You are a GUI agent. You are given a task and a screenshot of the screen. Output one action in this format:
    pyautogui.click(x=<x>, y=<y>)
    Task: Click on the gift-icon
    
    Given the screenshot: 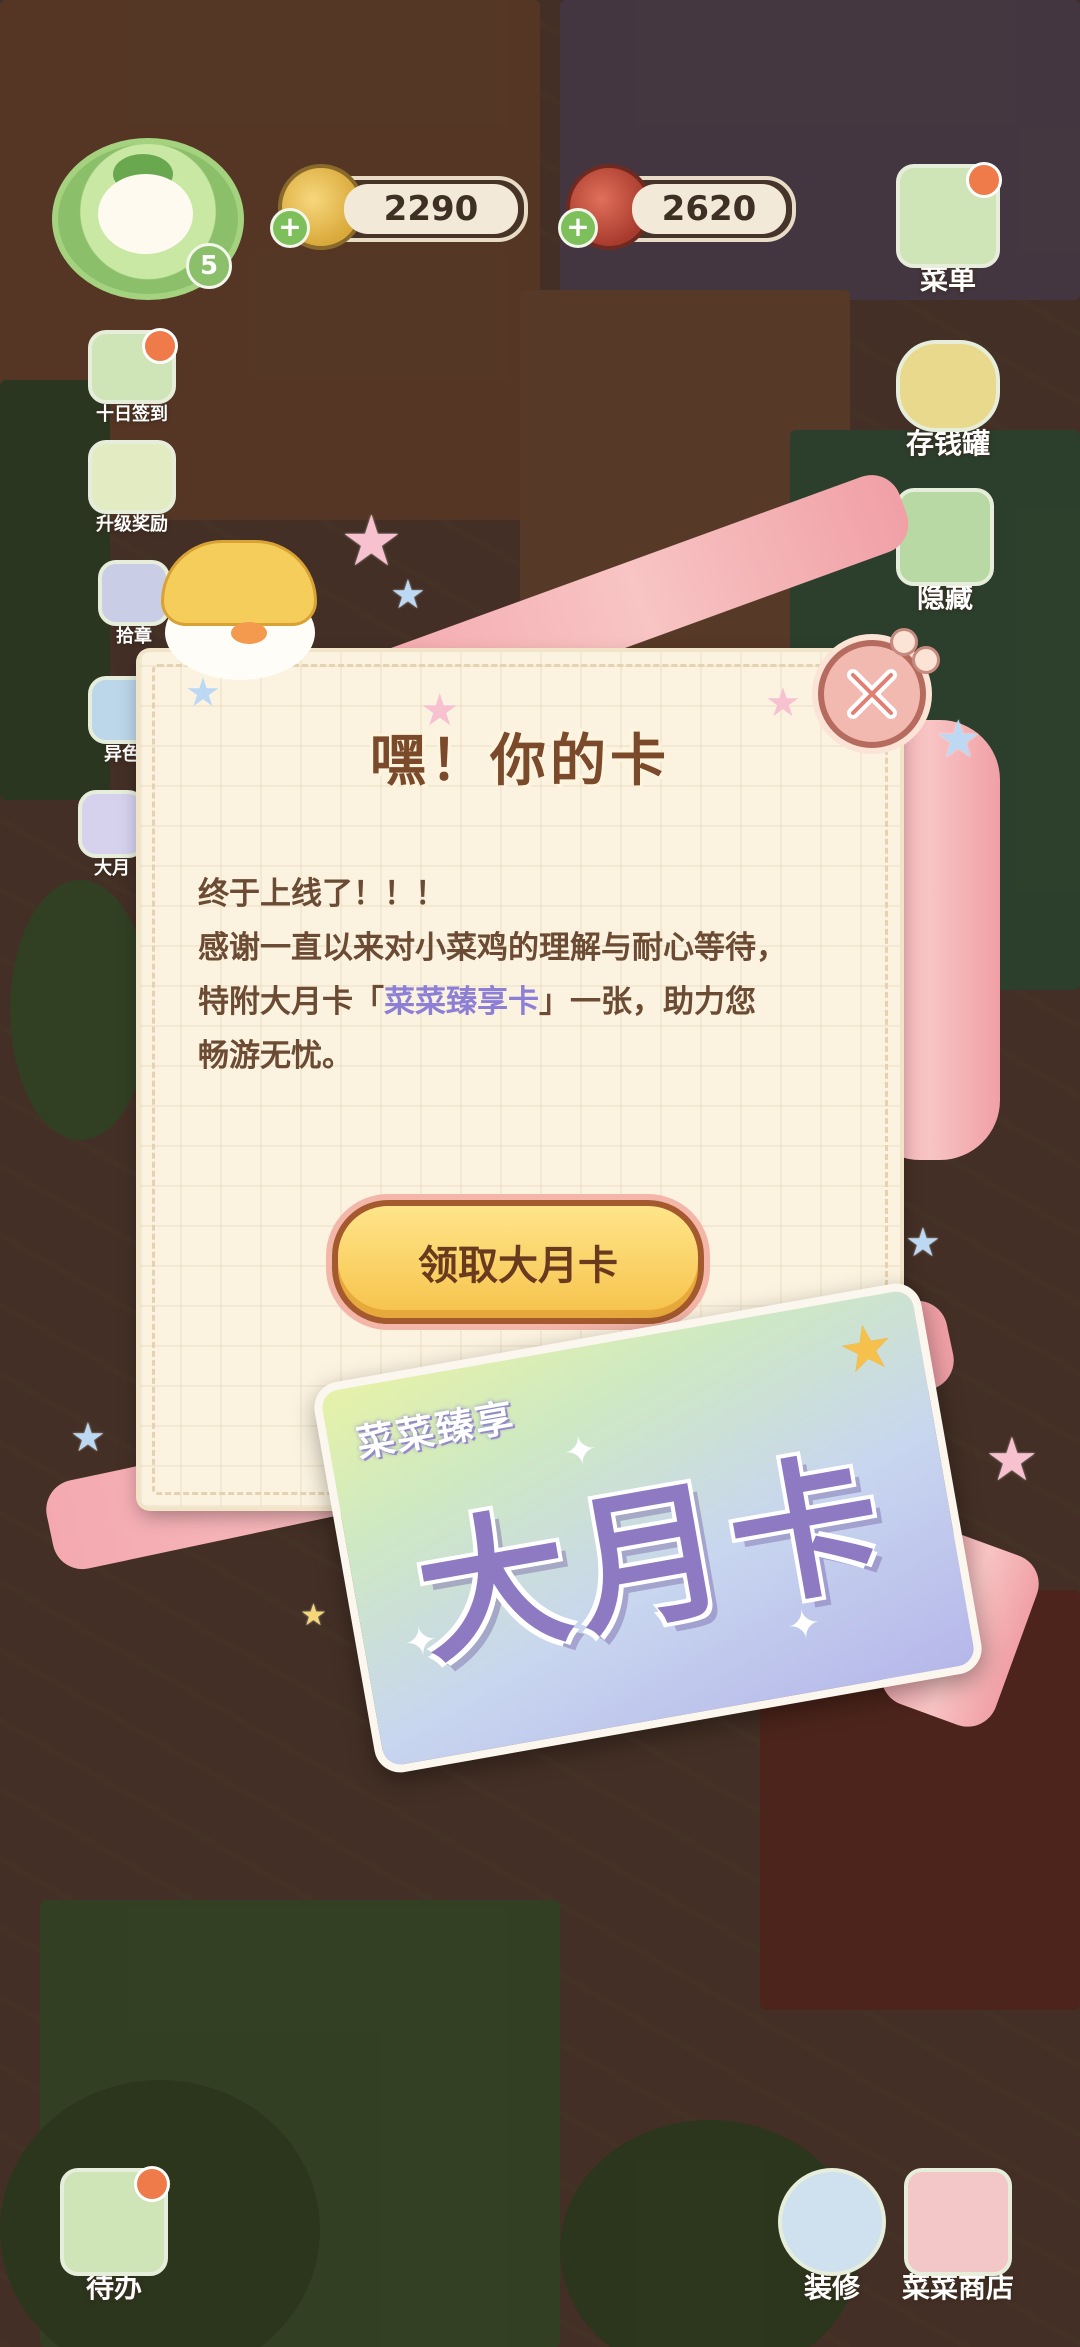 What is the action you would take?
    pyautogui.click(x=132, y=477)
    